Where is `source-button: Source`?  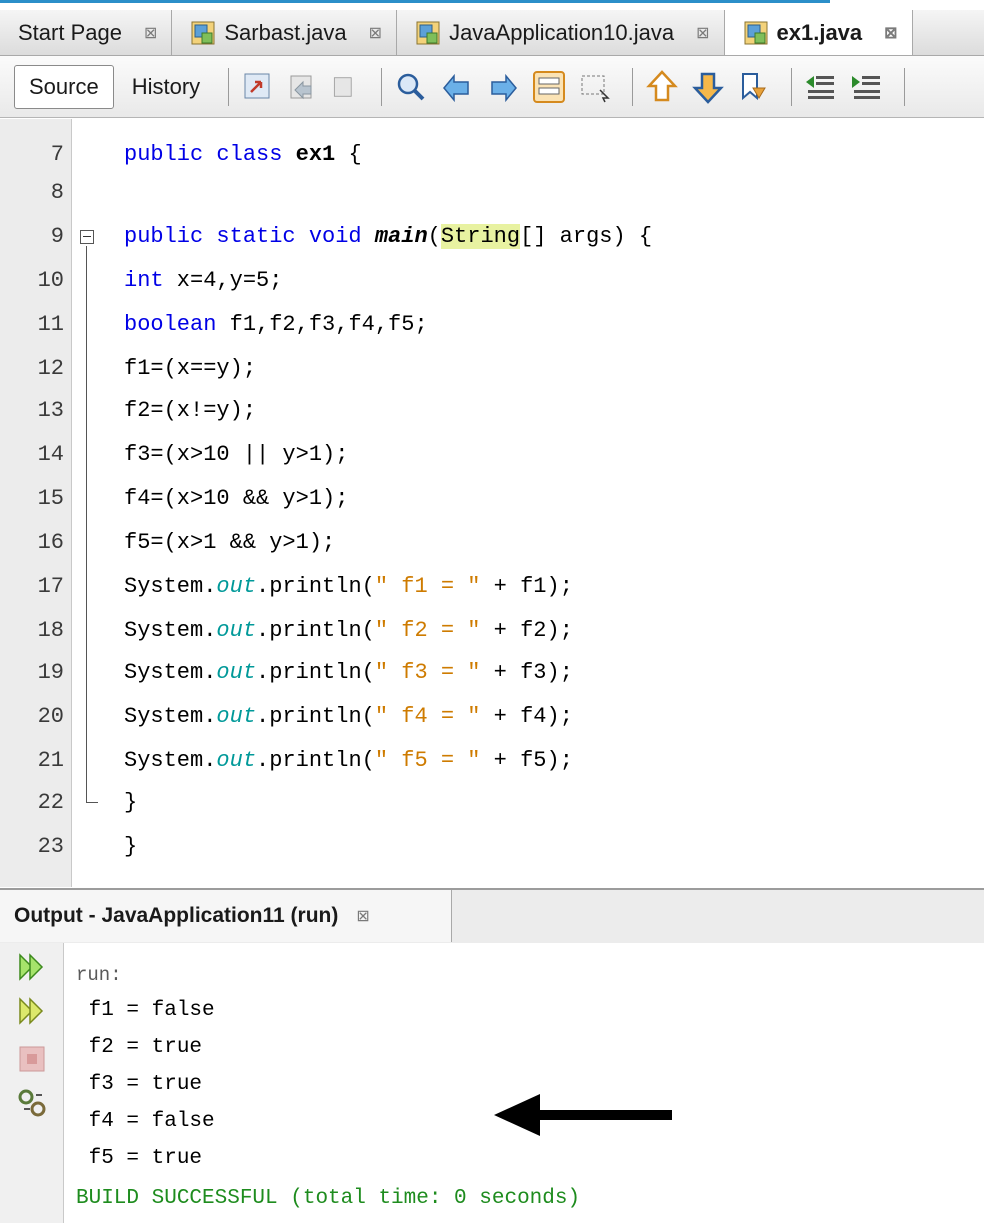
source-button: Source is located at coordinates (64, 86).